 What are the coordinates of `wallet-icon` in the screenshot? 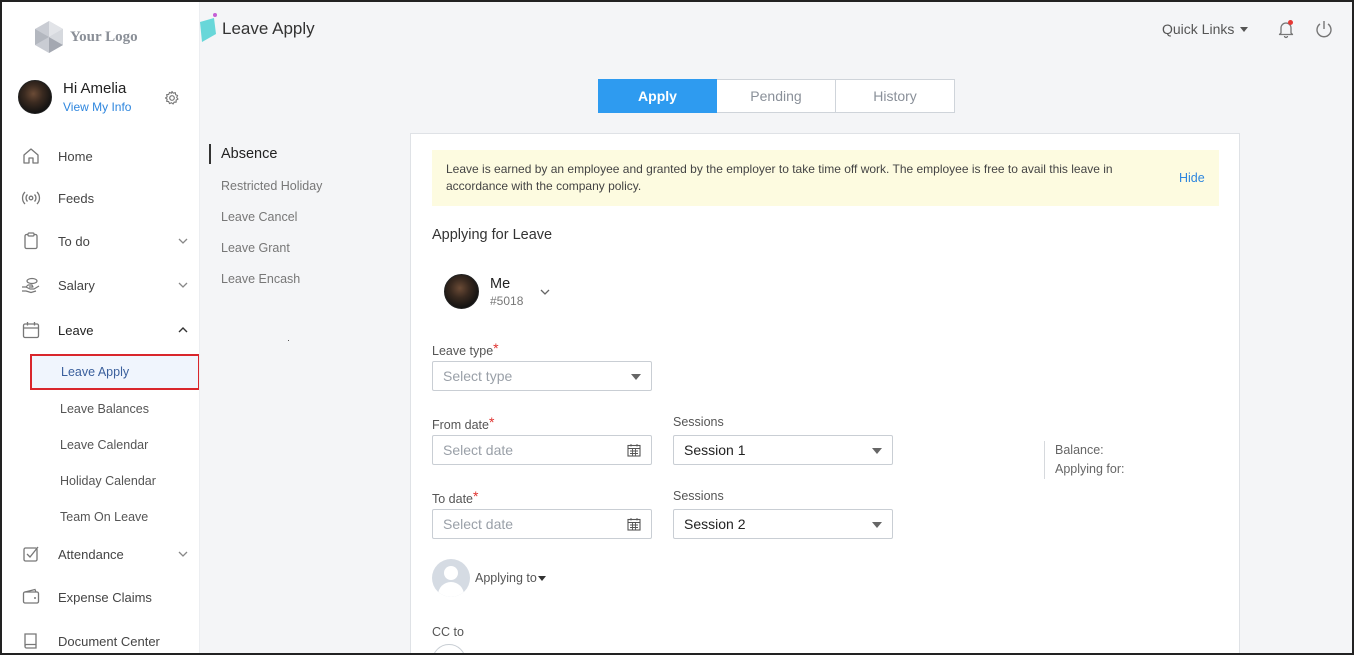 It's located at (31, 596).